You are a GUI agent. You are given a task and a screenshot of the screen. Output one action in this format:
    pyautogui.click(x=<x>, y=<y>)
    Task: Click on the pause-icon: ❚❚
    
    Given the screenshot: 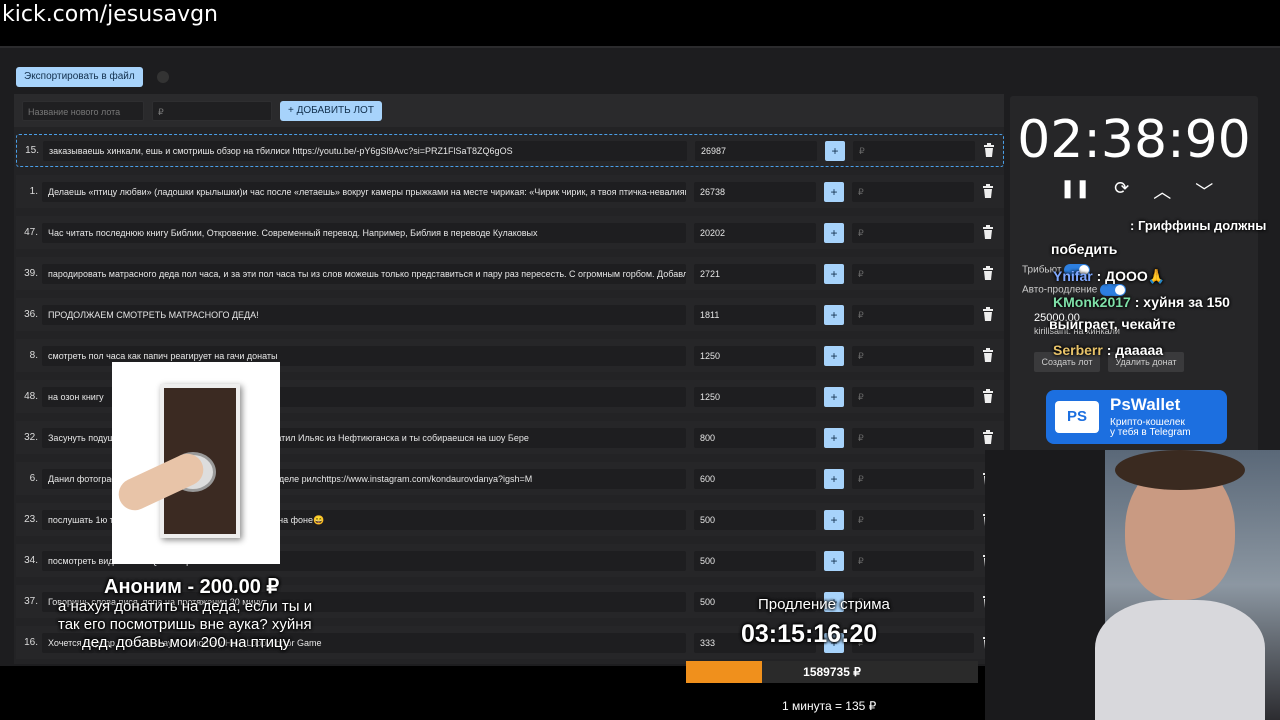 What is the action you would take?
    pyautogui.click(x=1075, y=191)
    